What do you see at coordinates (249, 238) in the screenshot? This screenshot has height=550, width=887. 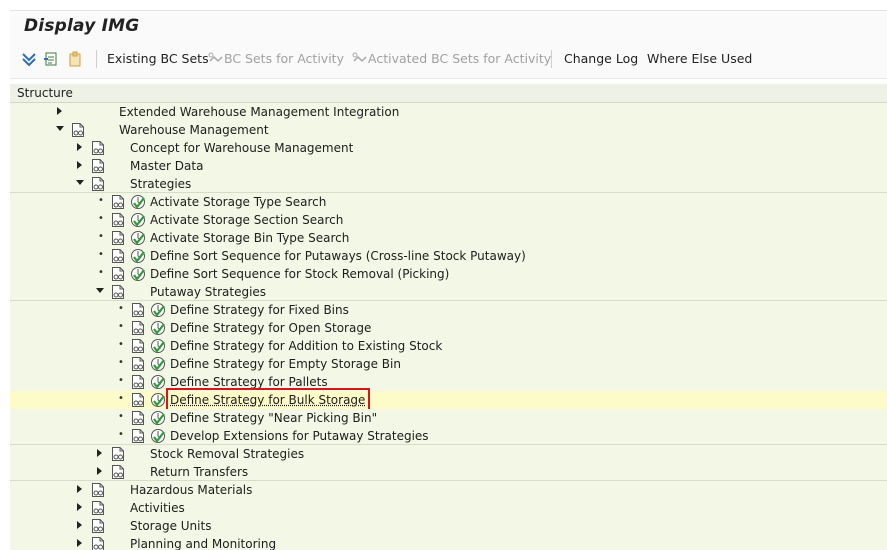 I see `tree-node-label: Activate Storage Bin Type Search` at bounding box center [249, 238].